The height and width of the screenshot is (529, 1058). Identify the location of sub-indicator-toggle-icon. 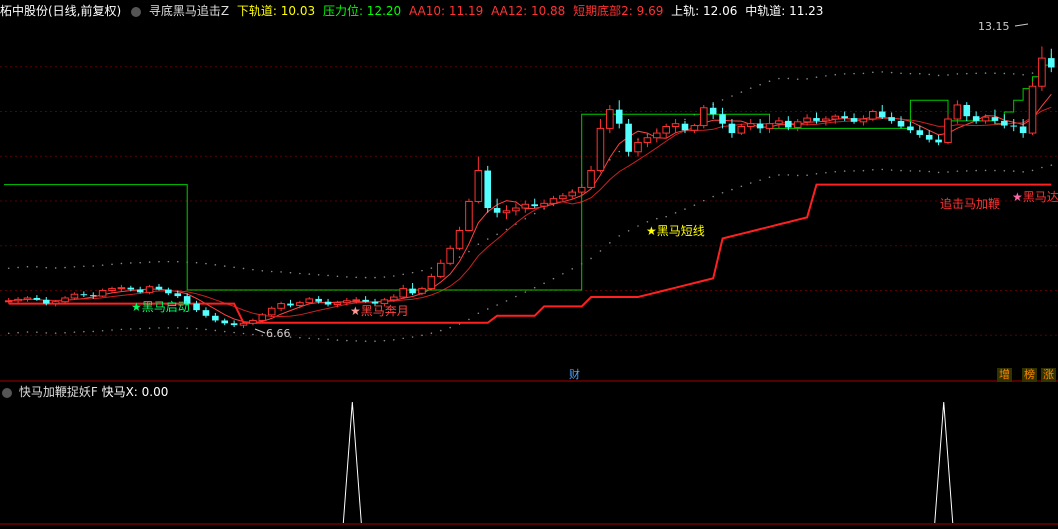
(7, 392).